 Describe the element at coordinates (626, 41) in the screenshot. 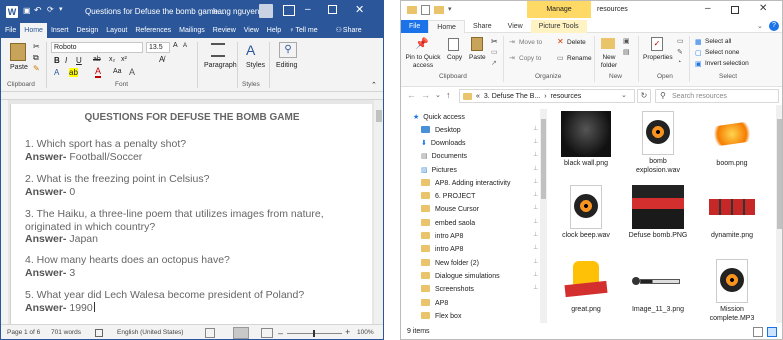

I see `new-item-icon: ▣` at that location.